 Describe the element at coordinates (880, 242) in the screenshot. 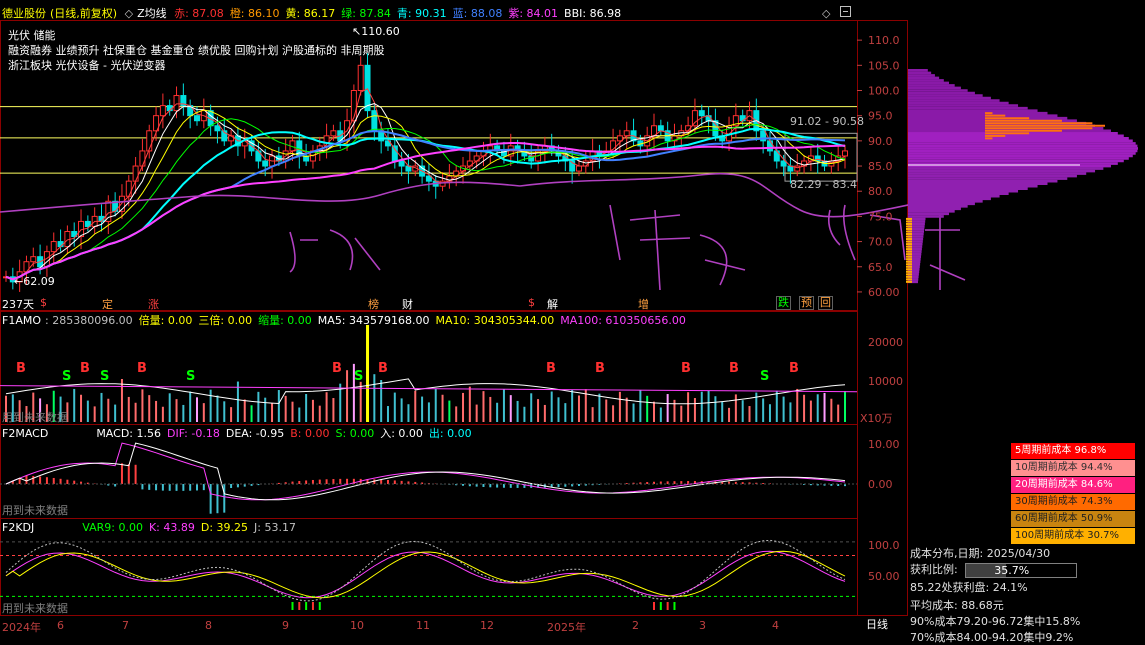

I see `price-tick-label: 70.0` at that location.